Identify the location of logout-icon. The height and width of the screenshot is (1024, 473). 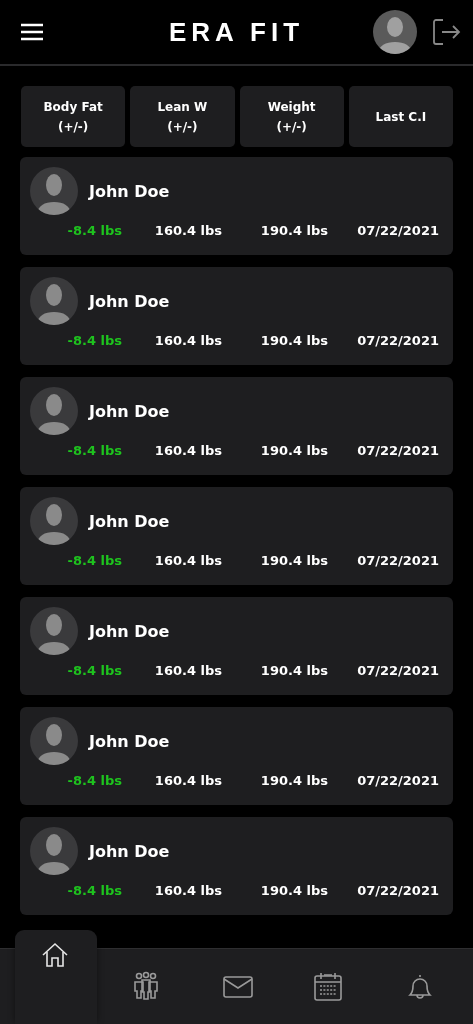
(446, 32).